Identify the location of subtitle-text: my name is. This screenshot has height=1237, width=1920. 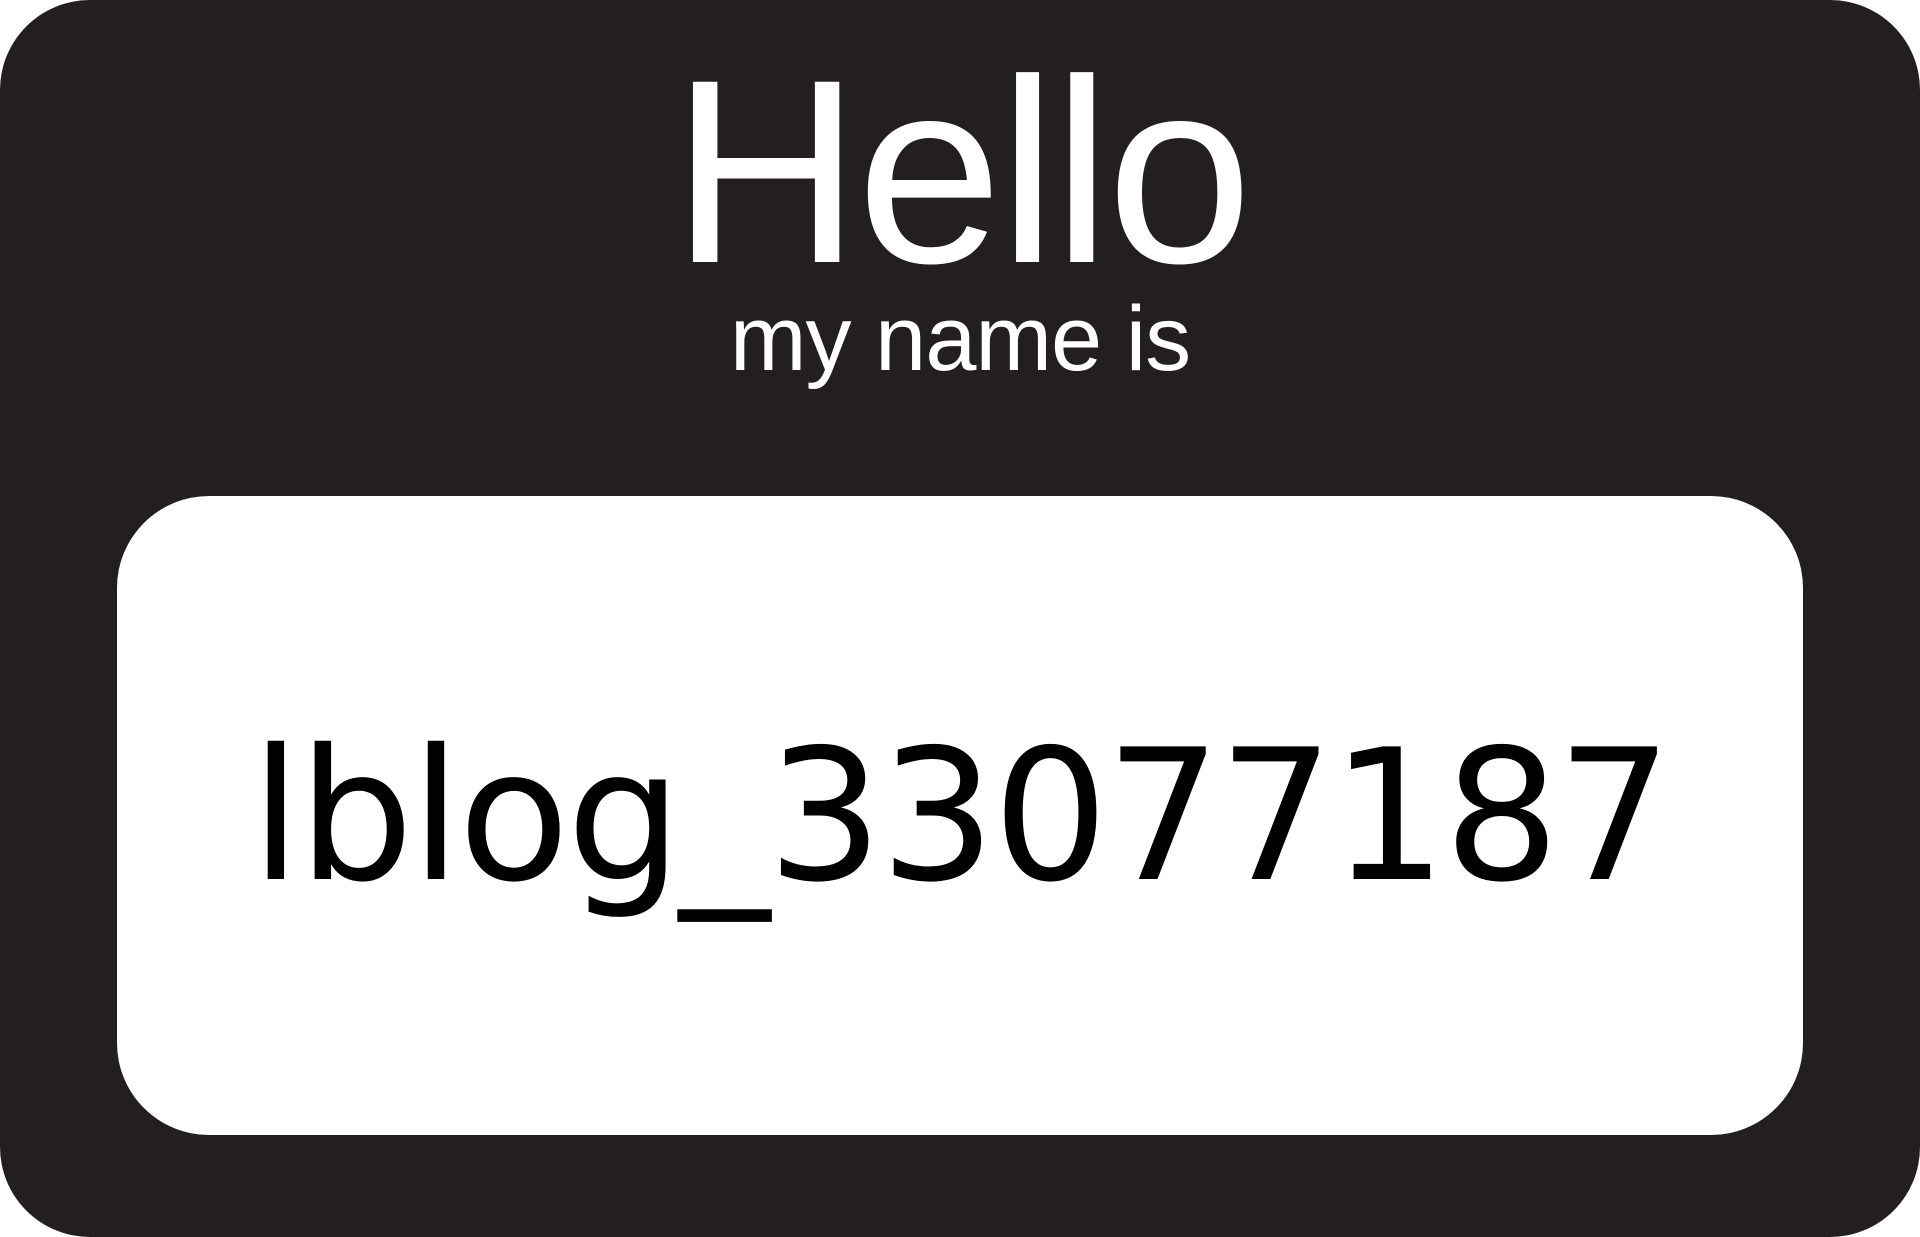
(960, 339).